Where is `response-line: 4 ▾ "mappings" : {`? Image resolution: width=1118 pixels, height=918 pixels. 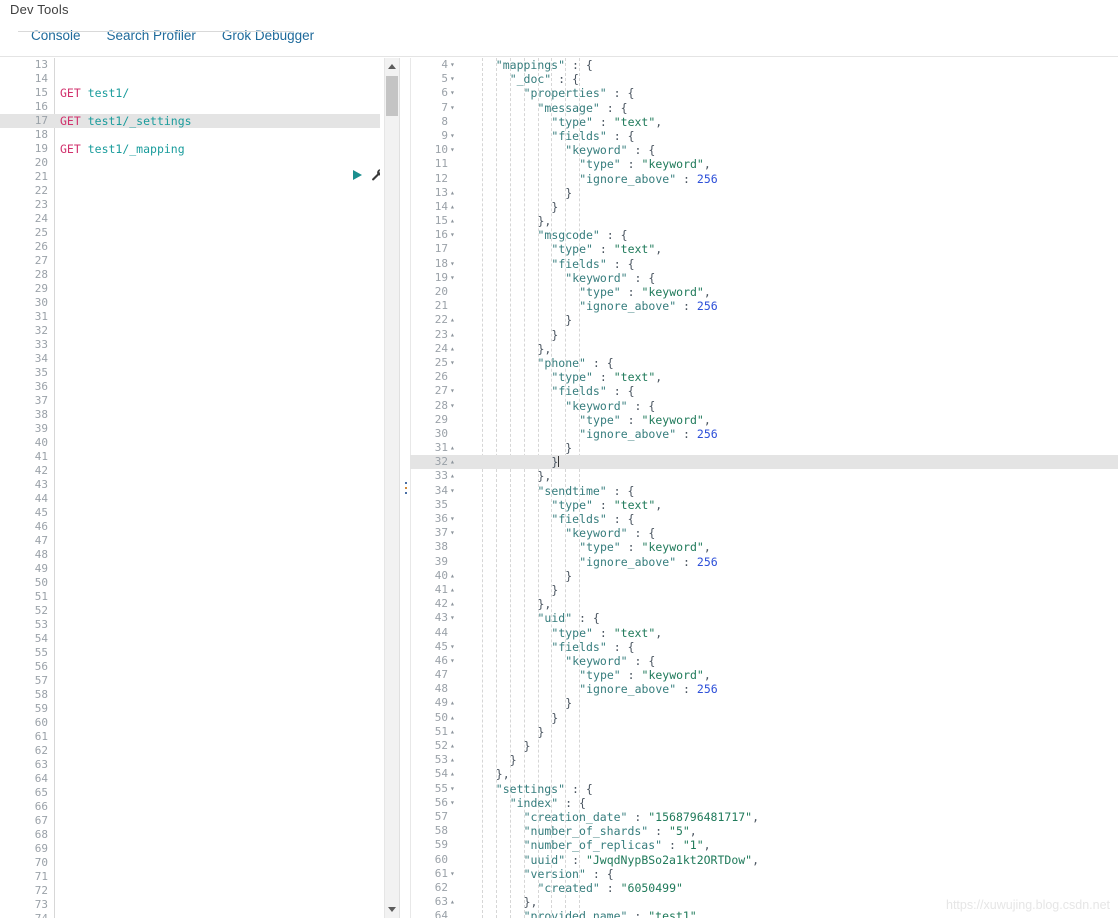
response-line: 4 ▾ "mappings" : { is located at coordinates (764, 65).